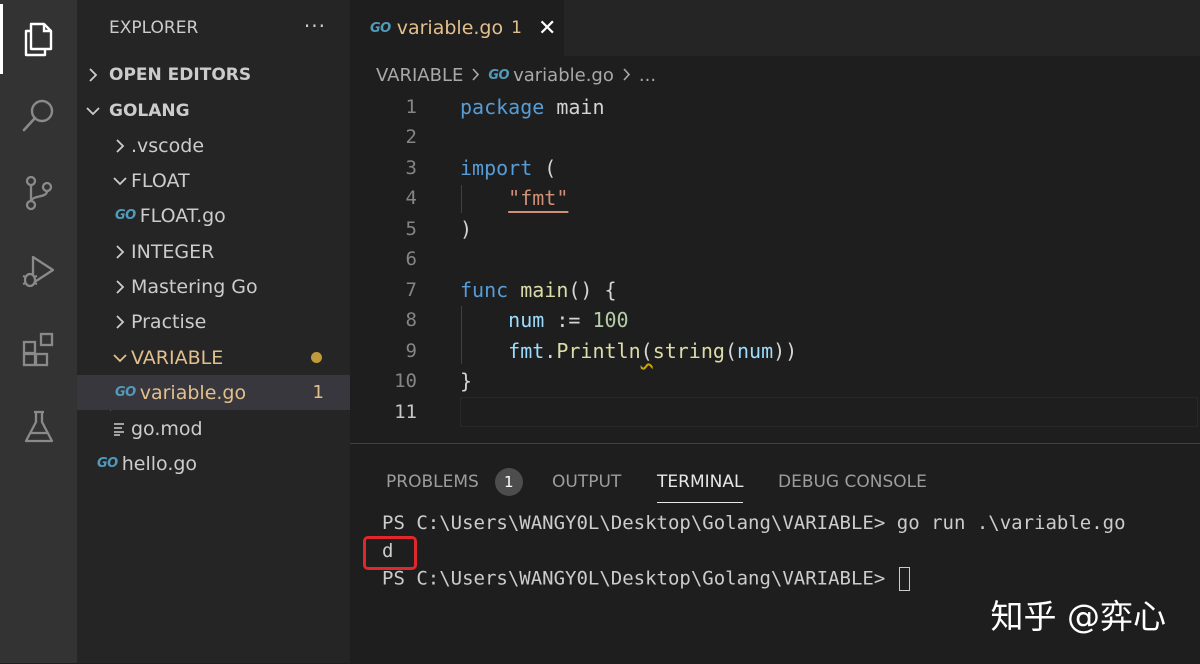  I want to click on line-number: 1, so click(411, 107).